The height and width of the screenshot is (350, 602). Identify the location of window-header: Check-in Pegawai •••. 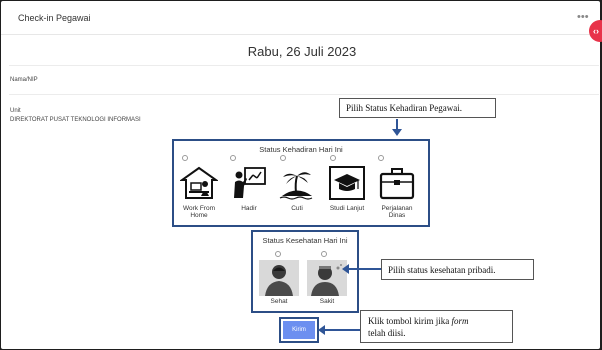
(300, 18).